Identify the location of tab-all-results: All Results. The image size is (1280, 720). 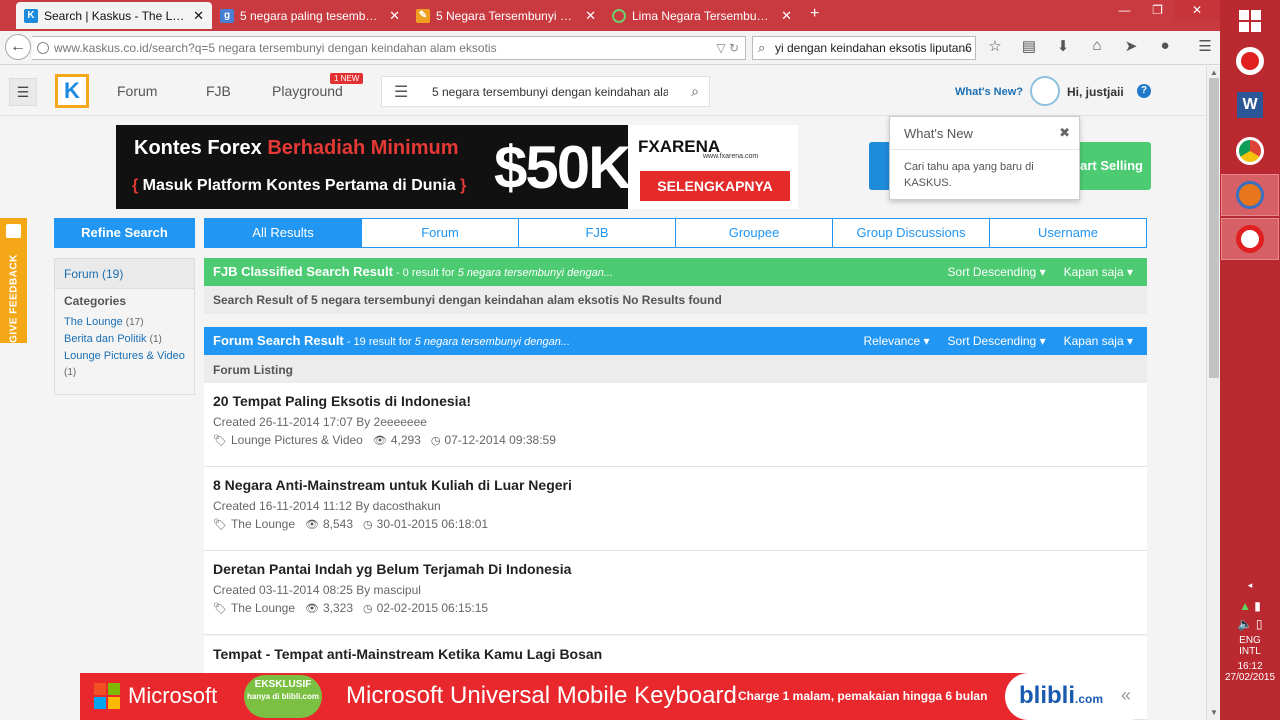
(283, 233).